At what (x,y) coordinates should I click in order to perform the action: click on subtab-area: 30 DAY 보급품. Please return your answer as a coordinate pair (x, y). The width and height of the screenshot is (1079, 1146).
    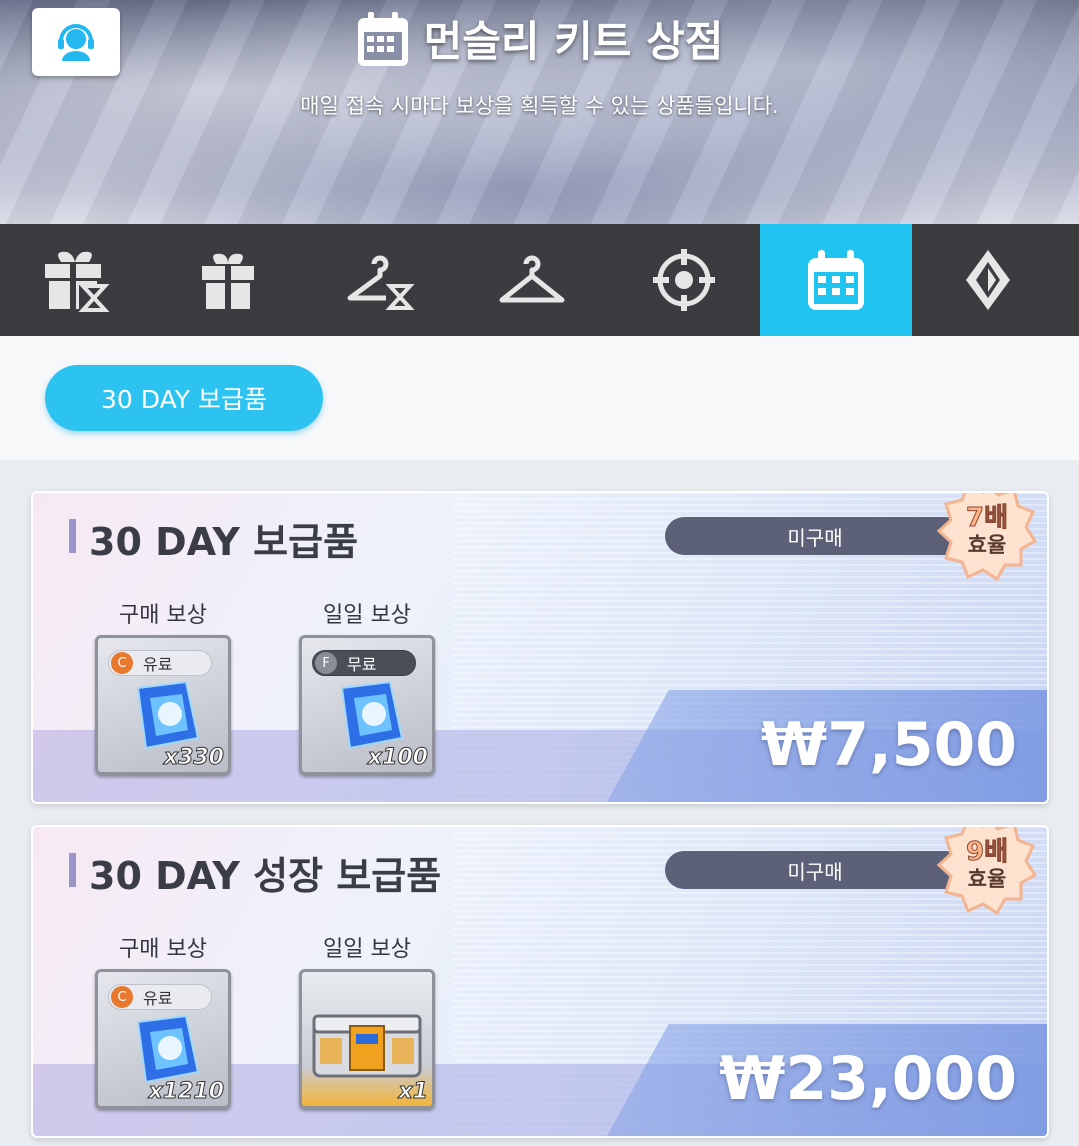
    Looking at the image, I should click on (539, 398).